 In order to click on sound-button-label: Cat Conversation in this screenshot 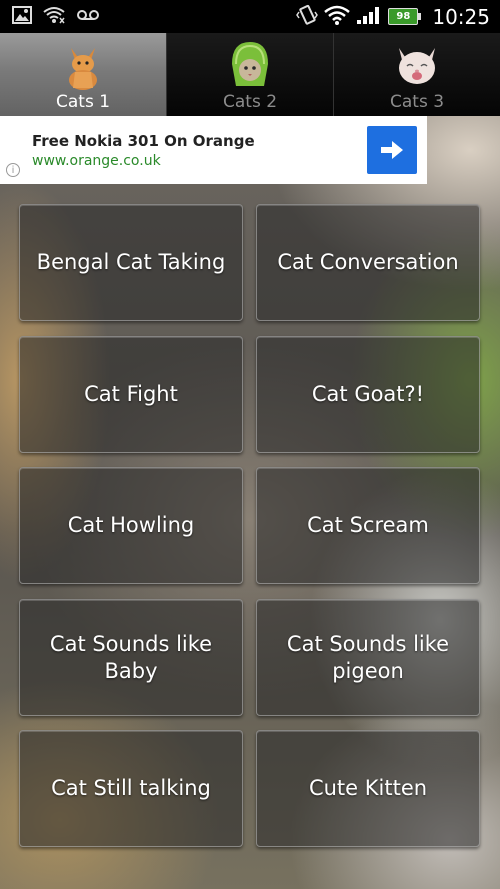, I will do `click(368, 262)`.